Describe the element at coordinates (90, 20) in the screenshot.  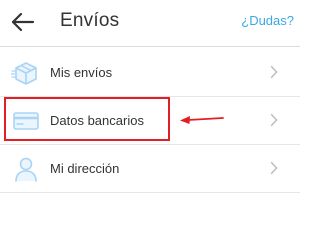
I see `page-title: Envíos` at that location.